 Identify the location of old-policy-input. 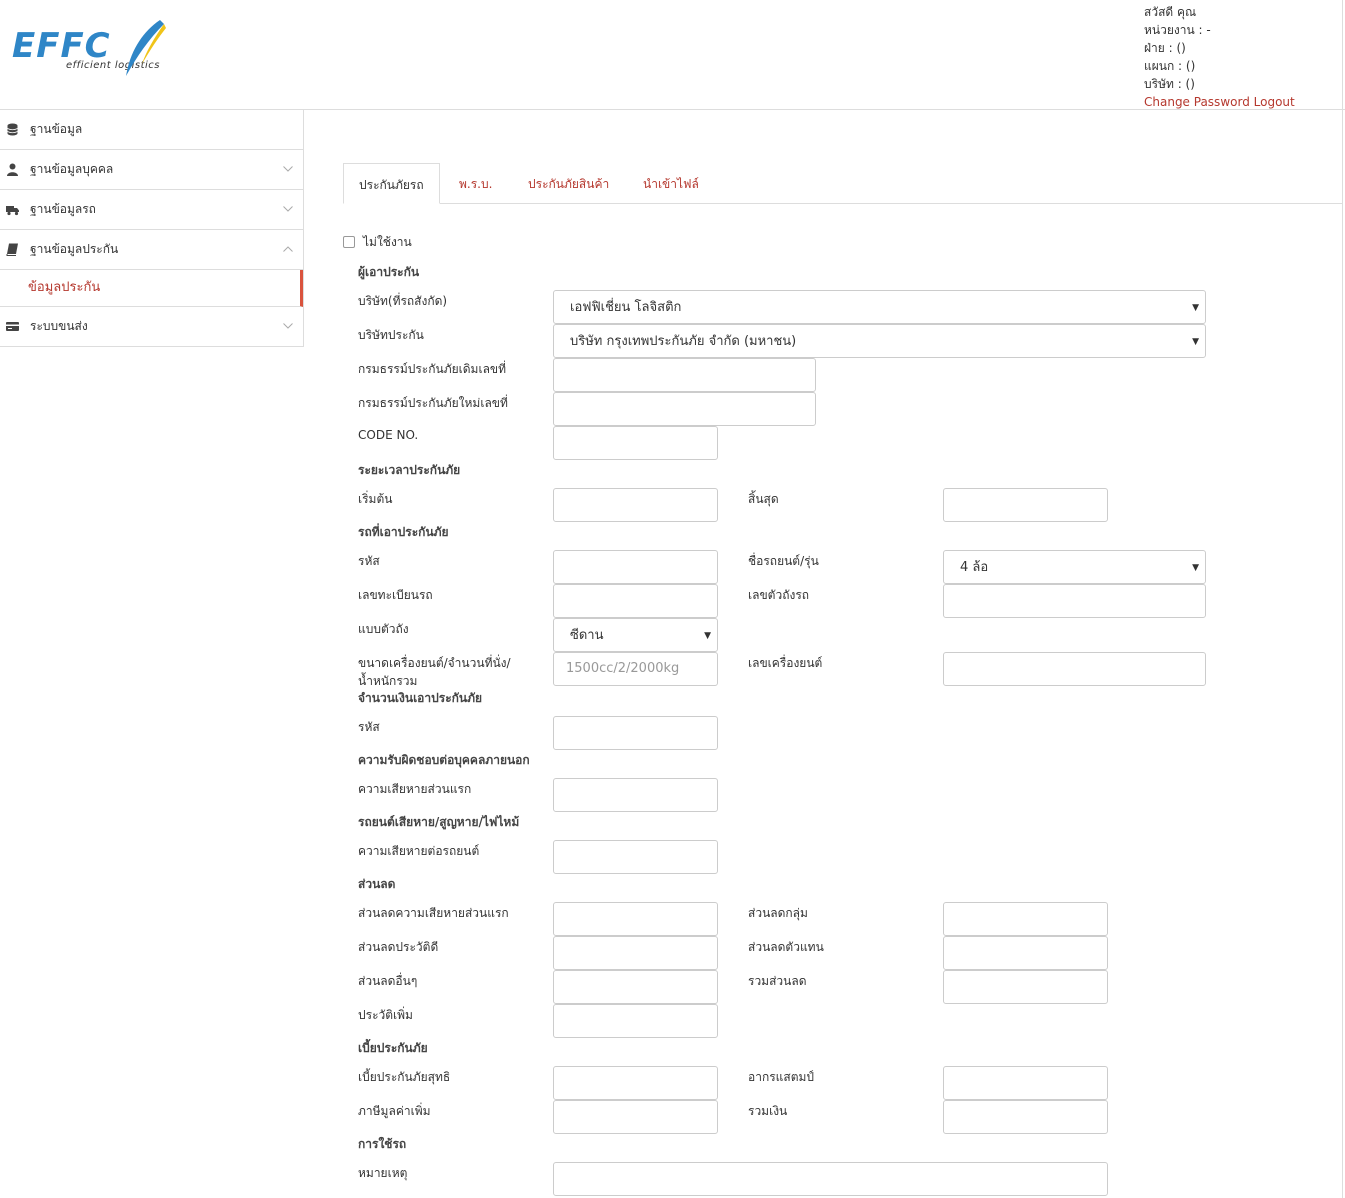
(684, 375).